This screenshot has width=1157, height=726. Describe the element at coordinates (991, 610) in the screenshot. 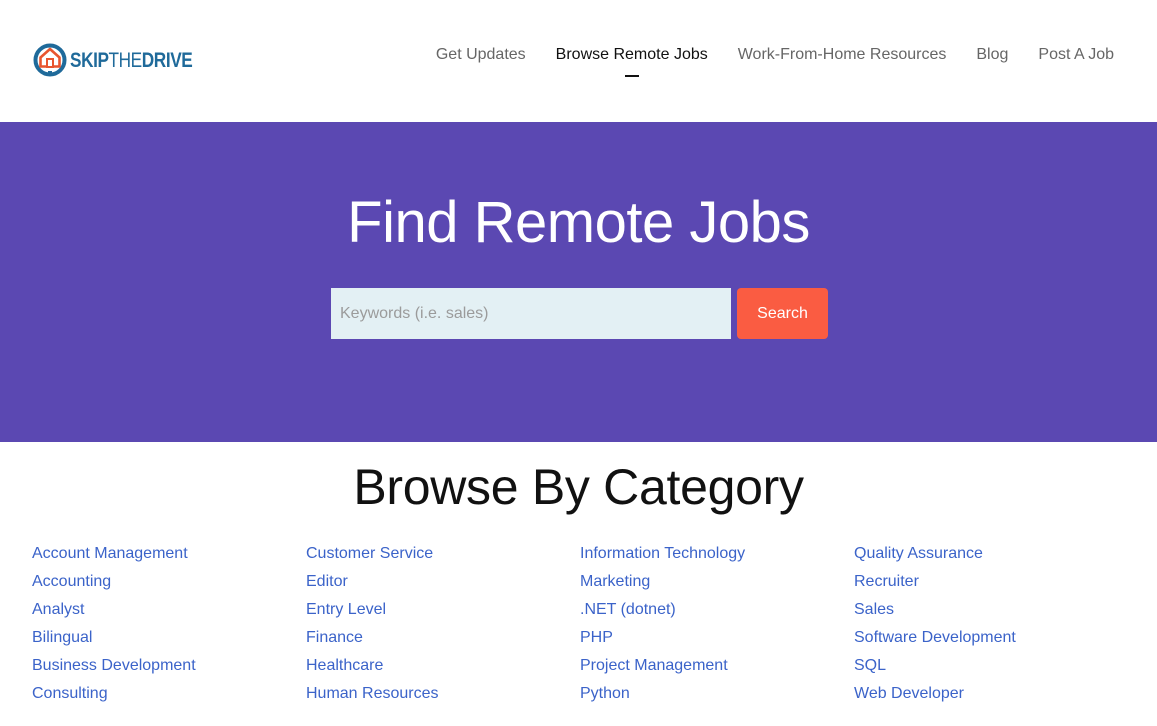

I see `category-link: Sales` at that location.